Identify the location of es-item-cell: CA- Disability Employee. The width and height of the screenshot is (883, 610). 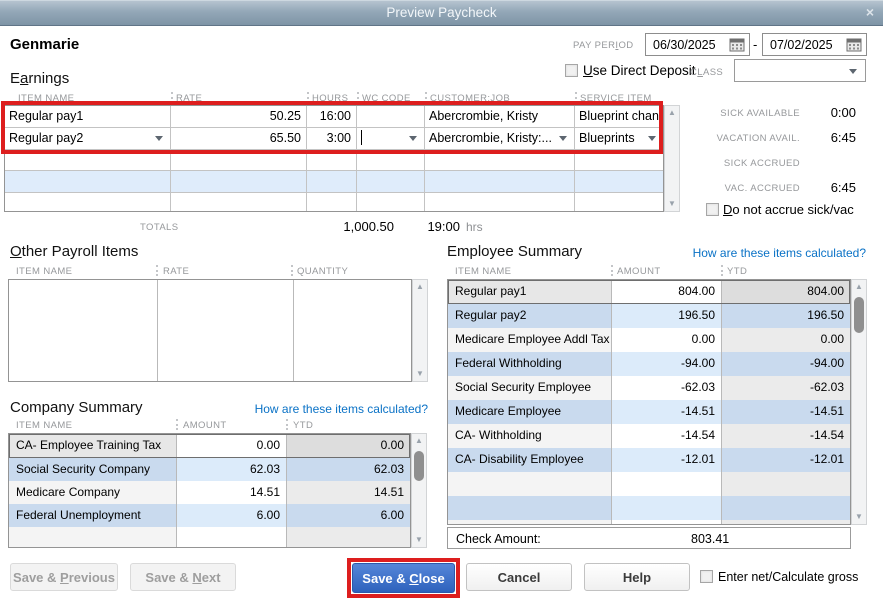
(530, 460).